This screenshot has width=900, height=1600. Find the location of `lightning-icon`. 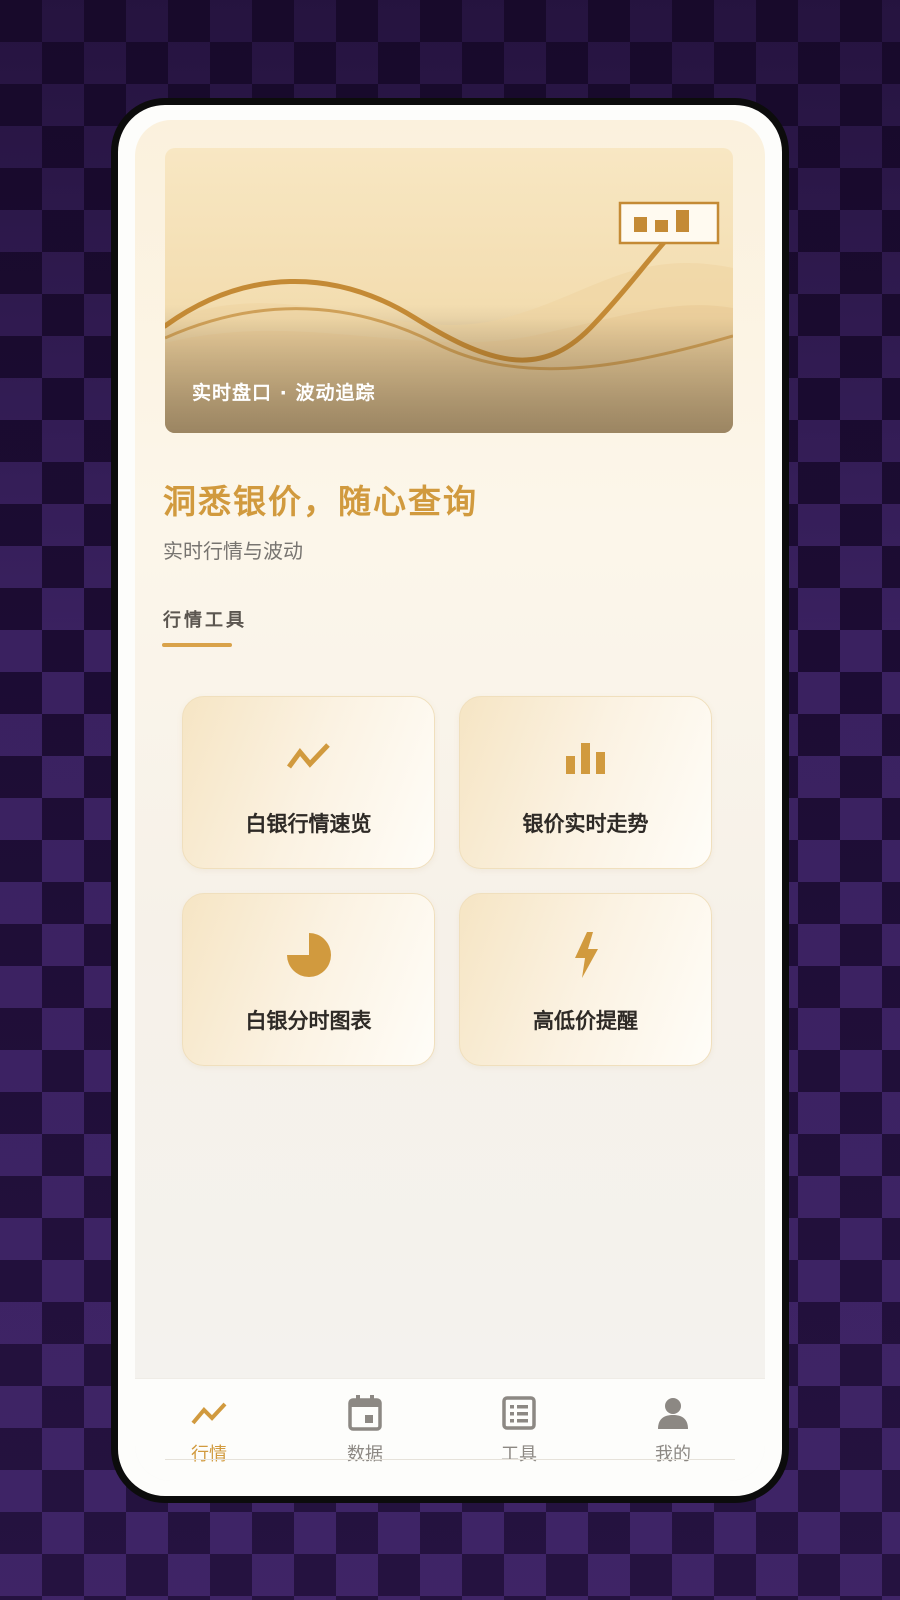

lightning-icon is located at coordinates (586, 955).